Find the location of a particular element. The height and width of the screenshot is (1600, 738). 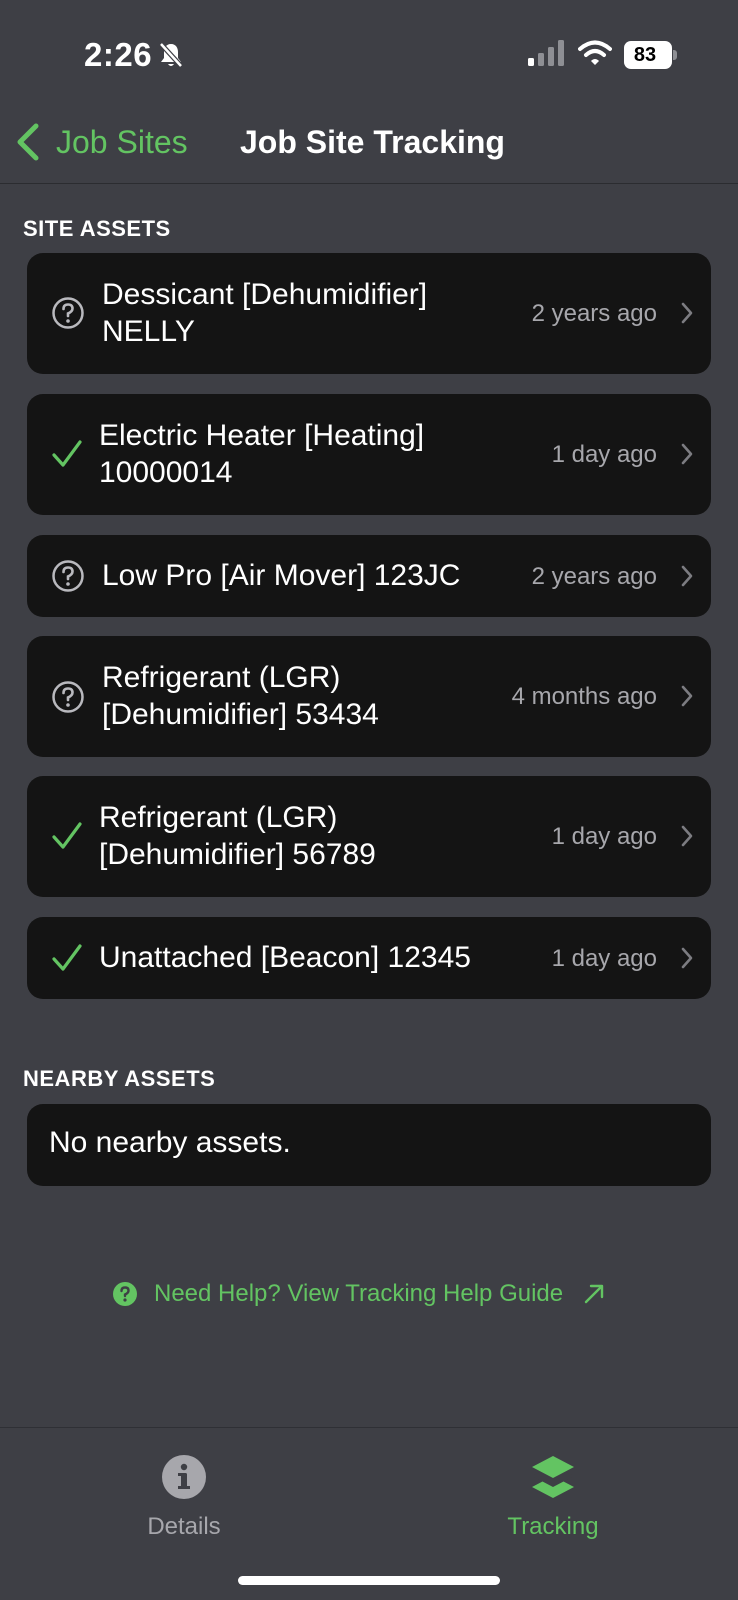

tracking-help-link: Need Help? View Tracking Help Guide is located at coordinates (358, 1294).